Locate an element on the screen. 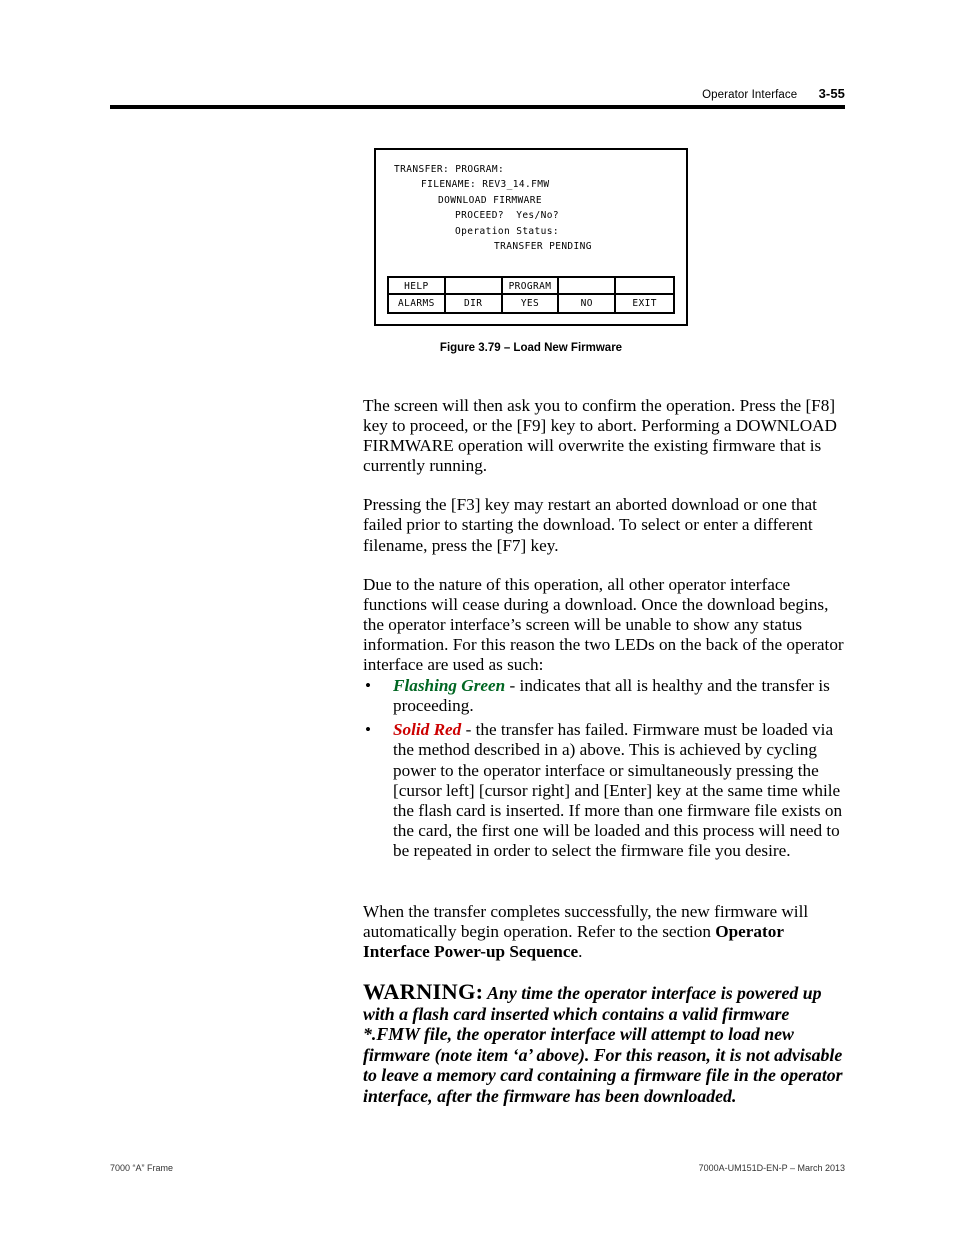 Image resolution: width=954 pixels, height=1235 pixels. softkey-yes: YES is located at coordinates (531, 303).